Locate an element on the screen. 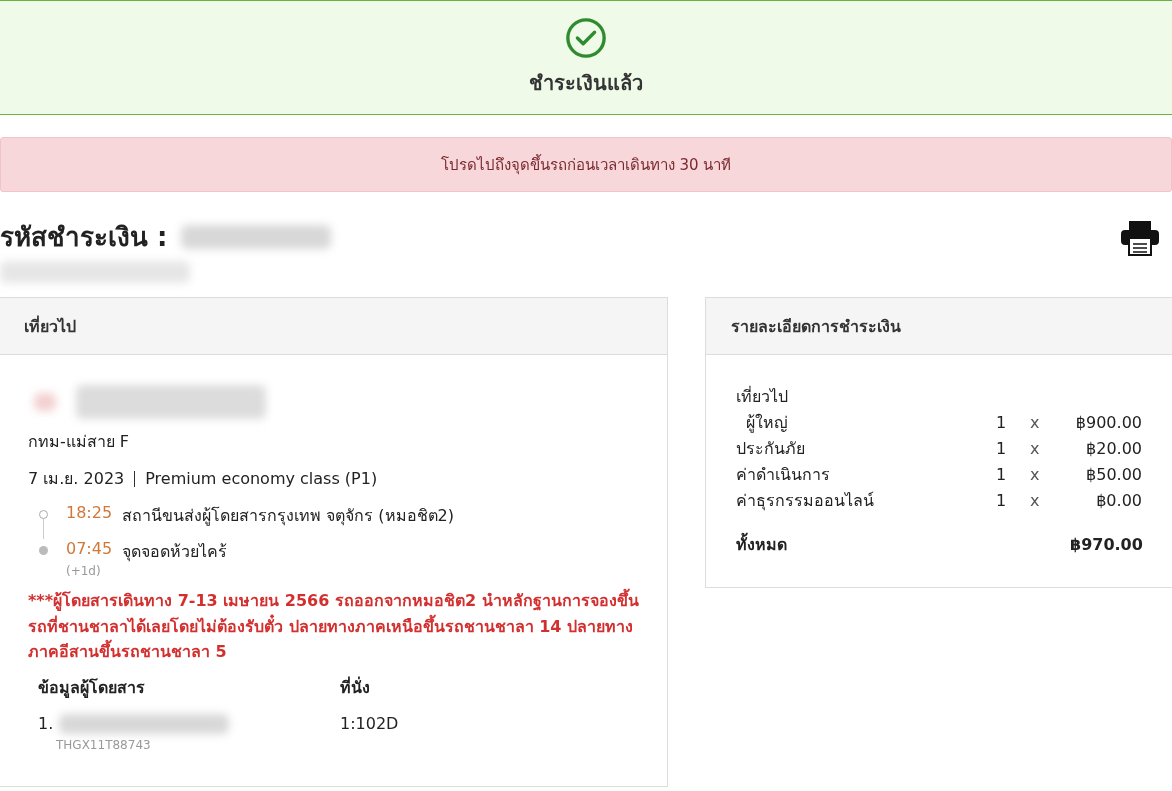  total-label: ทั้งหมด is located at coordinates (762, 543).